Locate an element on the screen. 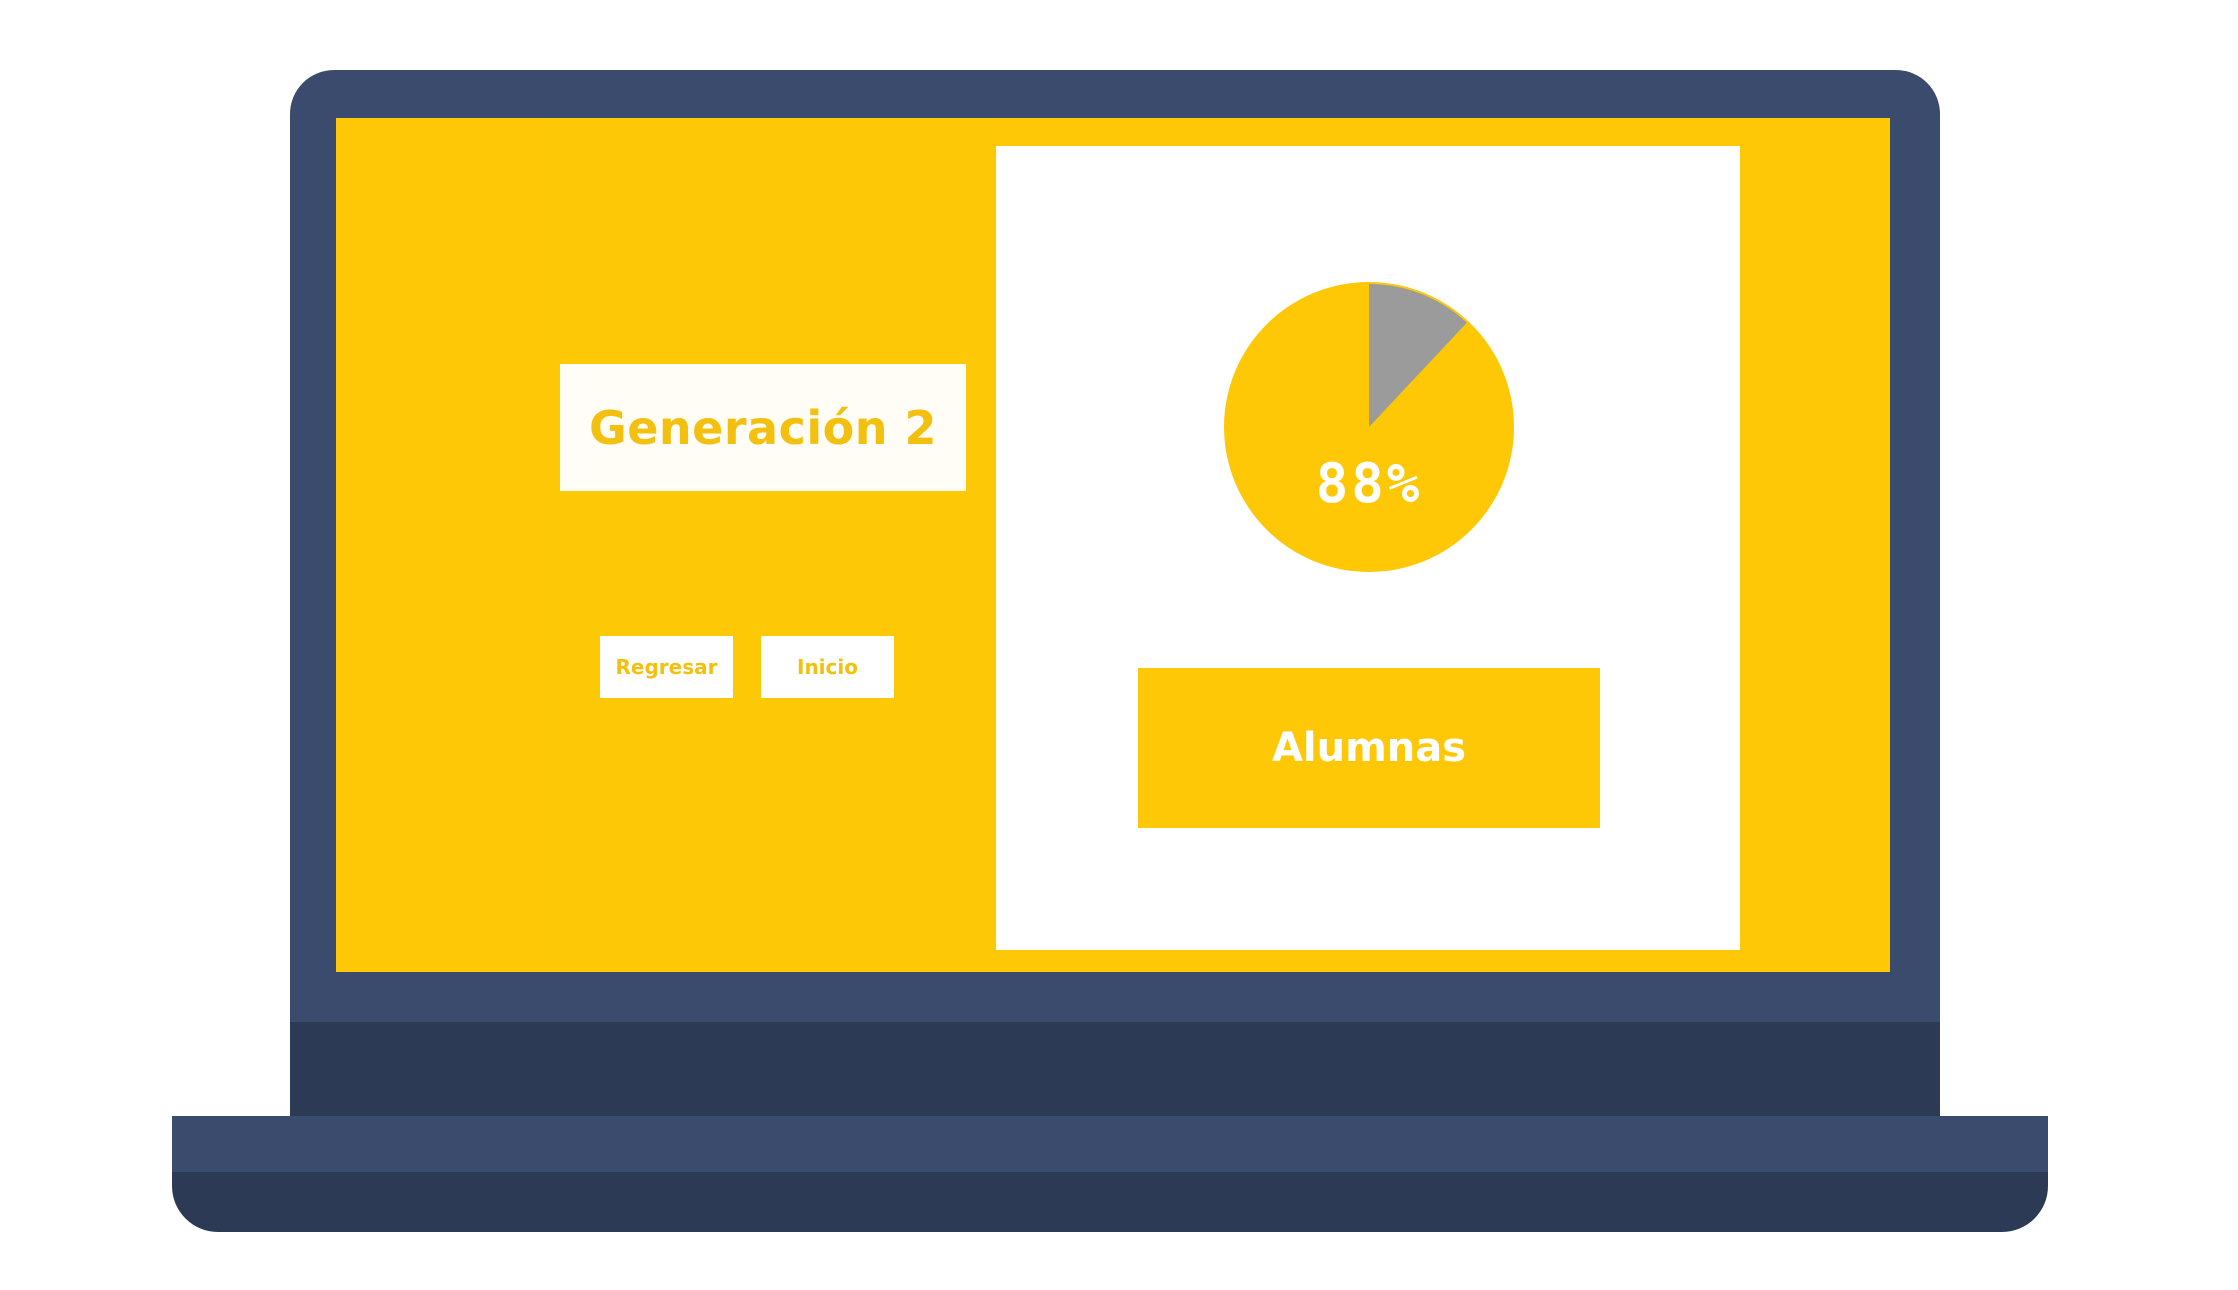 This screenshot has width=2238, height=1290. page-title-card: Generación 2 is located at coordinates (763, 427).